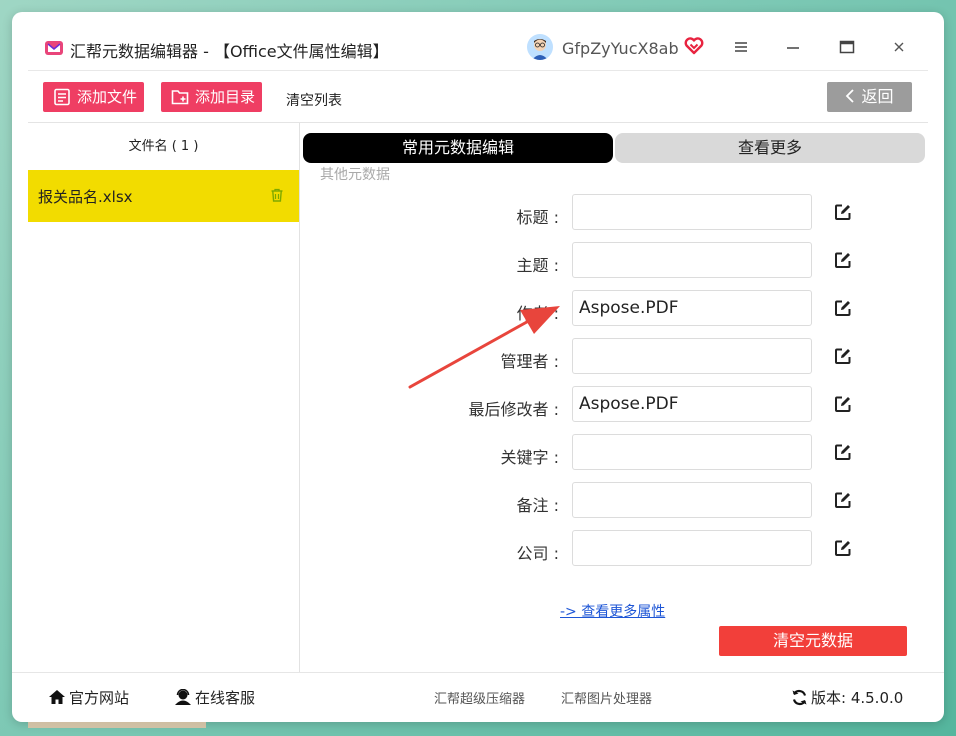 This screenshot has height=736, width=956. What do you see at coordinates (537, 505) in the screenshot?
I see `field-label-comments: 备注 :` at bounding box center [537, 505].